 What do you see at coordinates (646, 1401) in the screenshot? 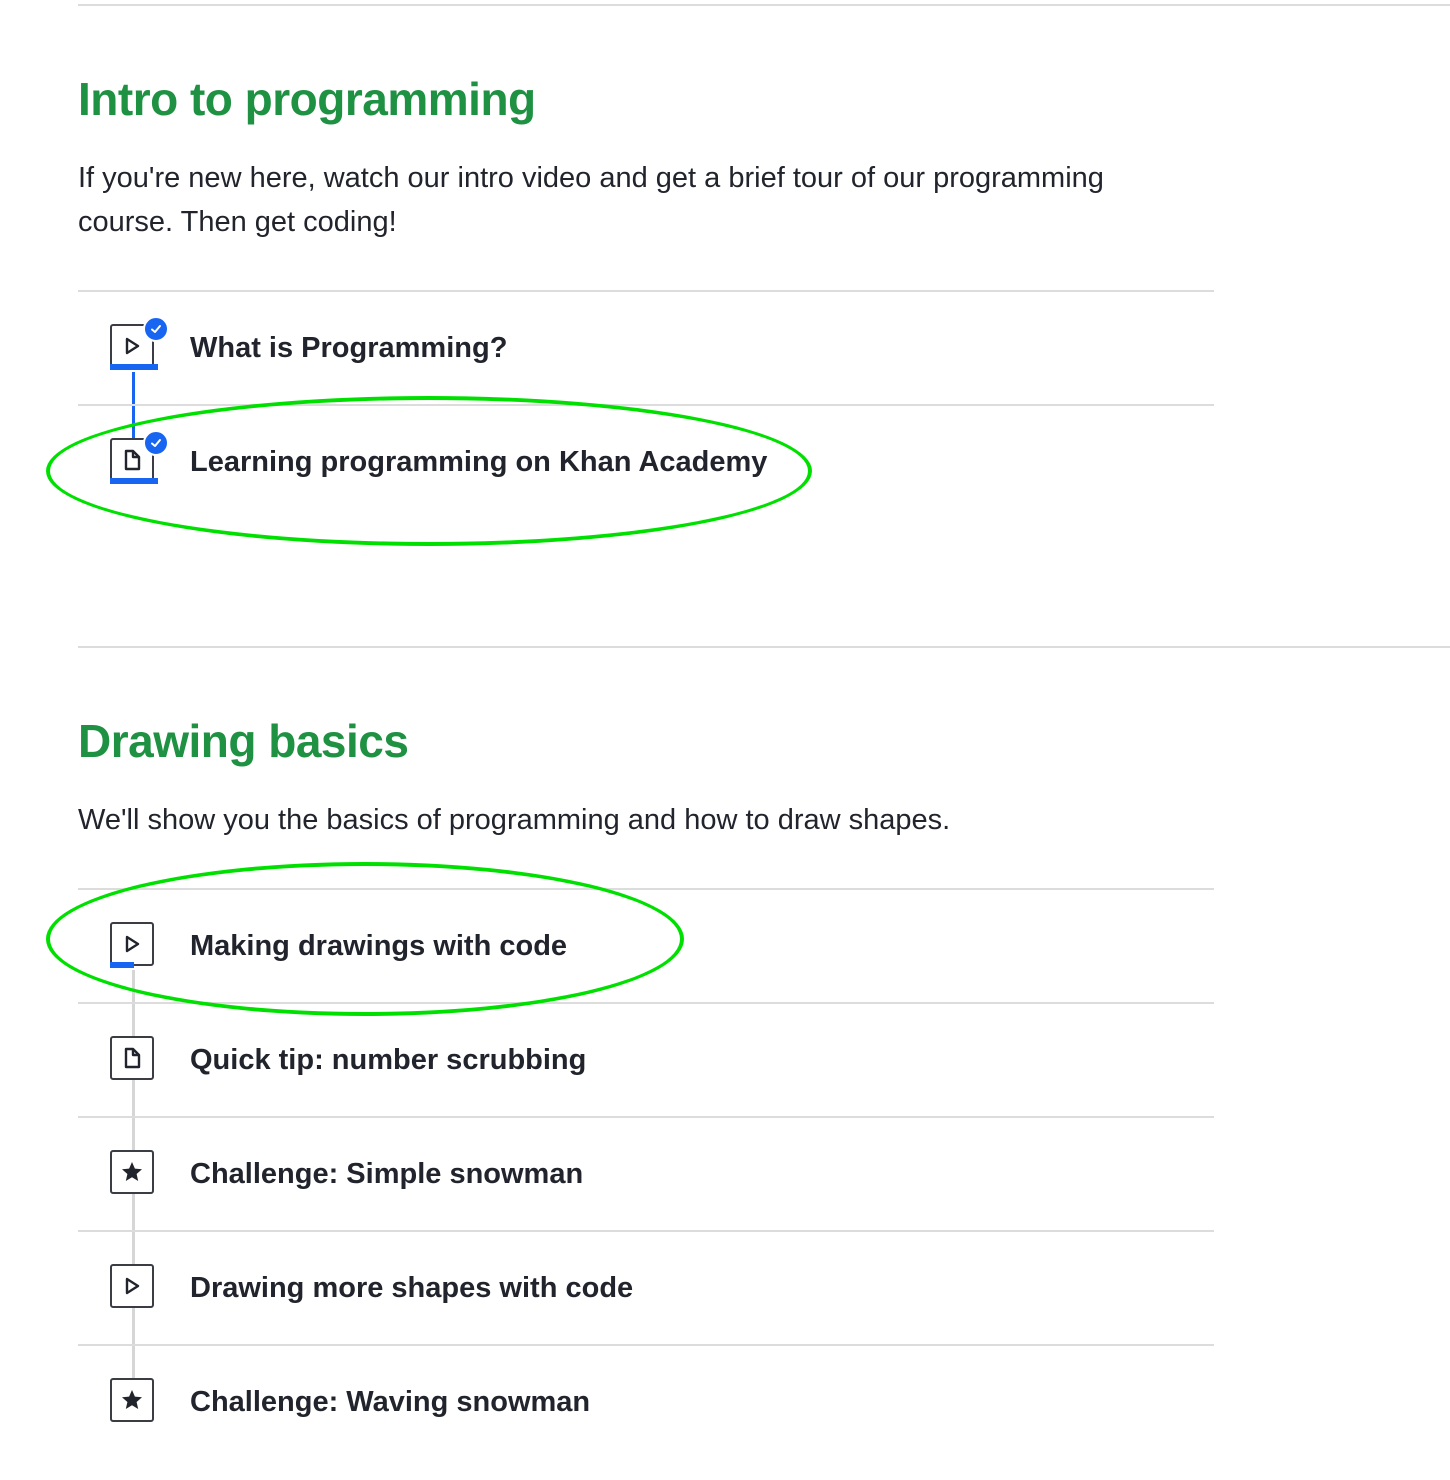
I see `list-item: Challenge: Waving snowman` at bounding box center [646, 1401].